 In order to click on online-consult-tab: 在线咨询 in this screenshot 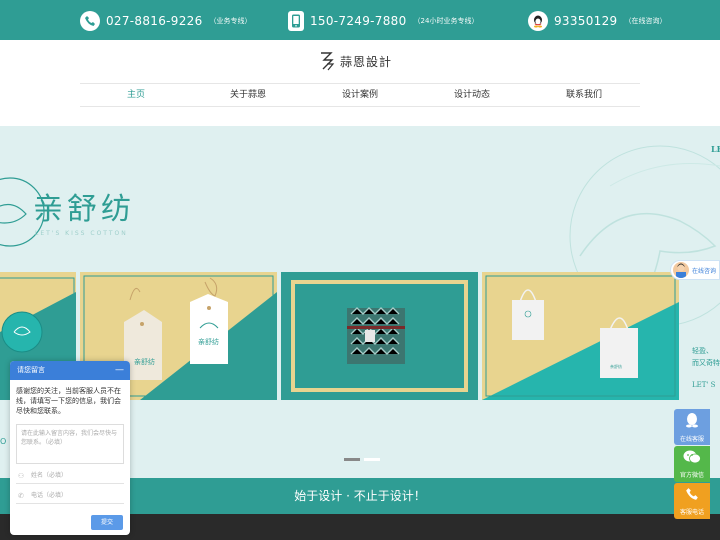, I will do `click(695, 270)`.